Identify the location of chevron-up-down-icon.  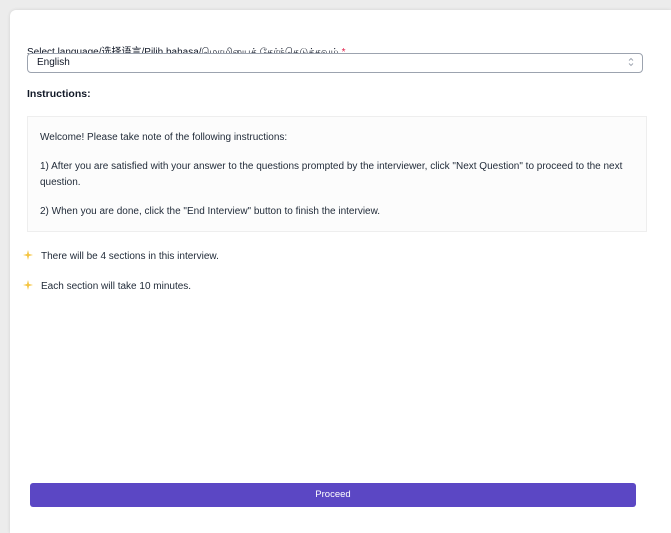
(631, 62).